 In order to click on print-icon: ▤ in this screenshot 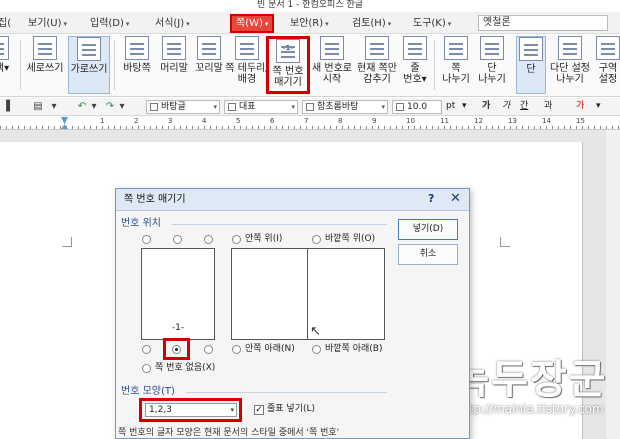, I will do `click(38, 106)`.